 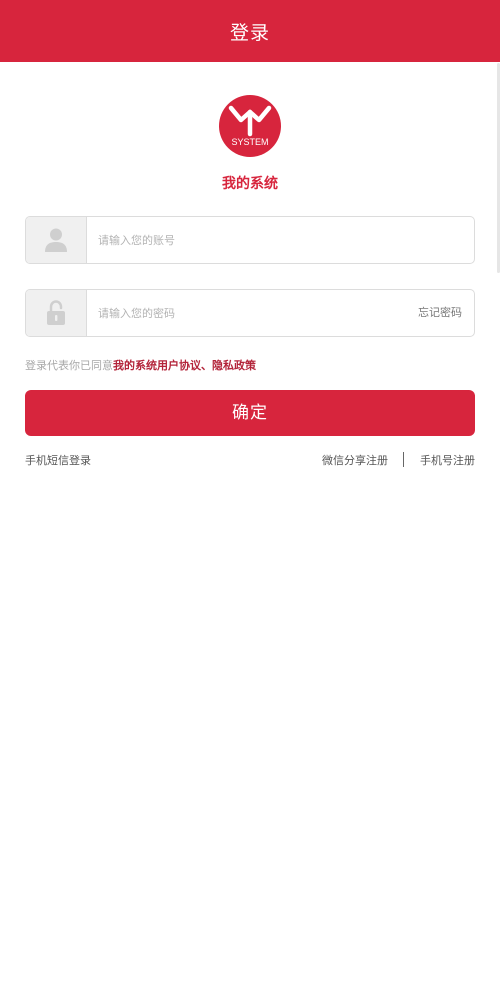 I want to click on password-field: 忘记密码, so click(x=250, y=313).